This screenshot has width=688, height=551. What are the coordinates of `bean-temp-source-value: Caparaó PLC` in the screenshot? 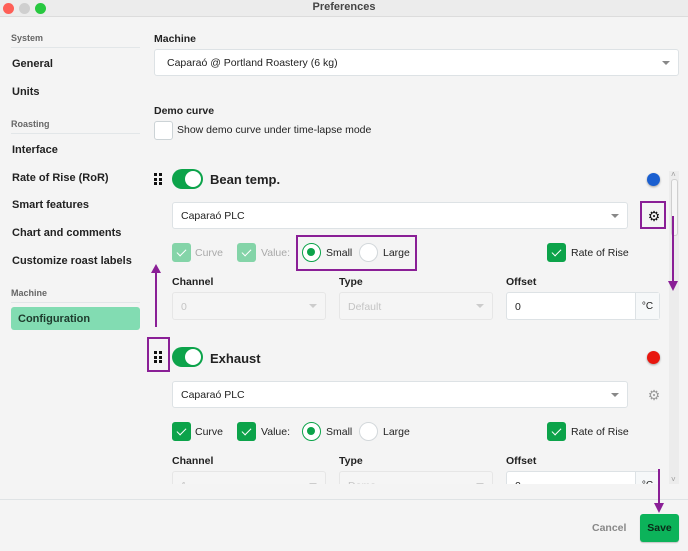 It's located at (213, 216).